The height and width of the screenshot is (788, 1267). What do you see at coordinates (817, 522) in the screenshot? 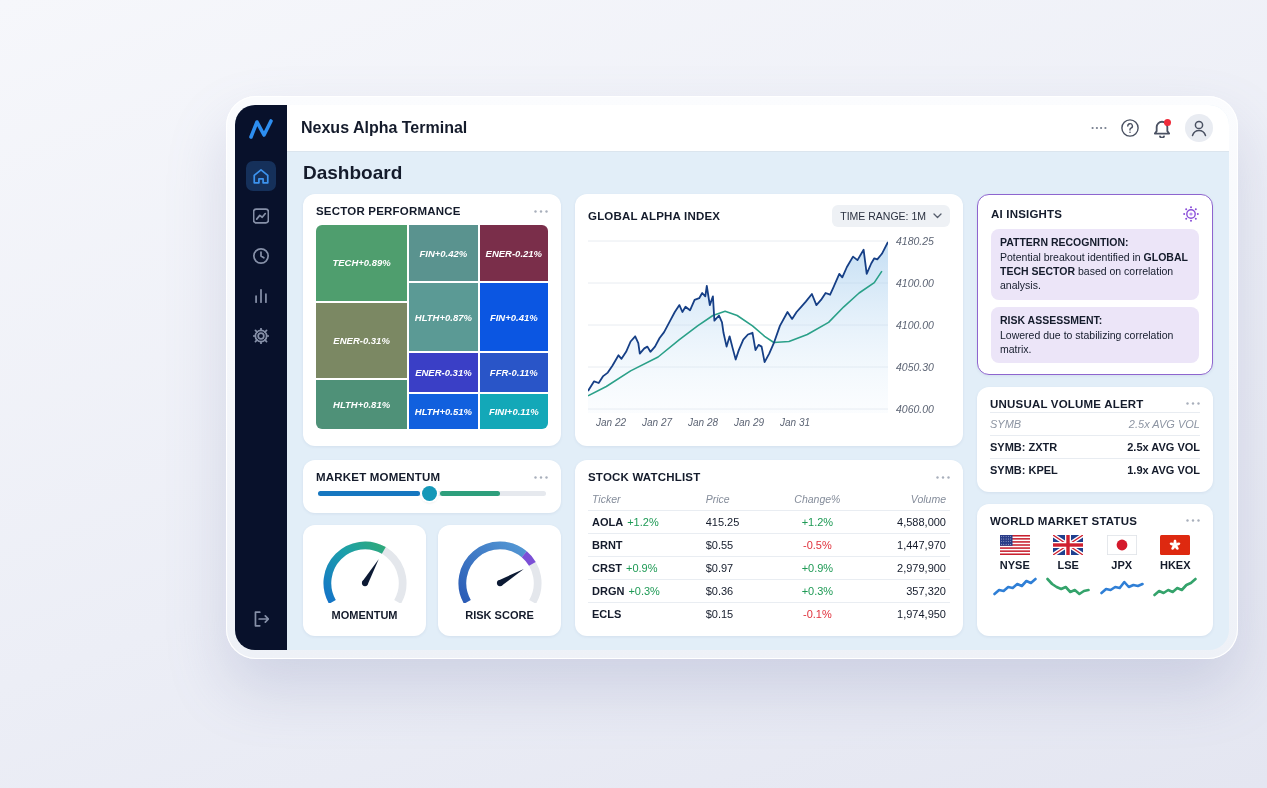
I see `table-cell: +1.2%` at bounding box center [817, 522].